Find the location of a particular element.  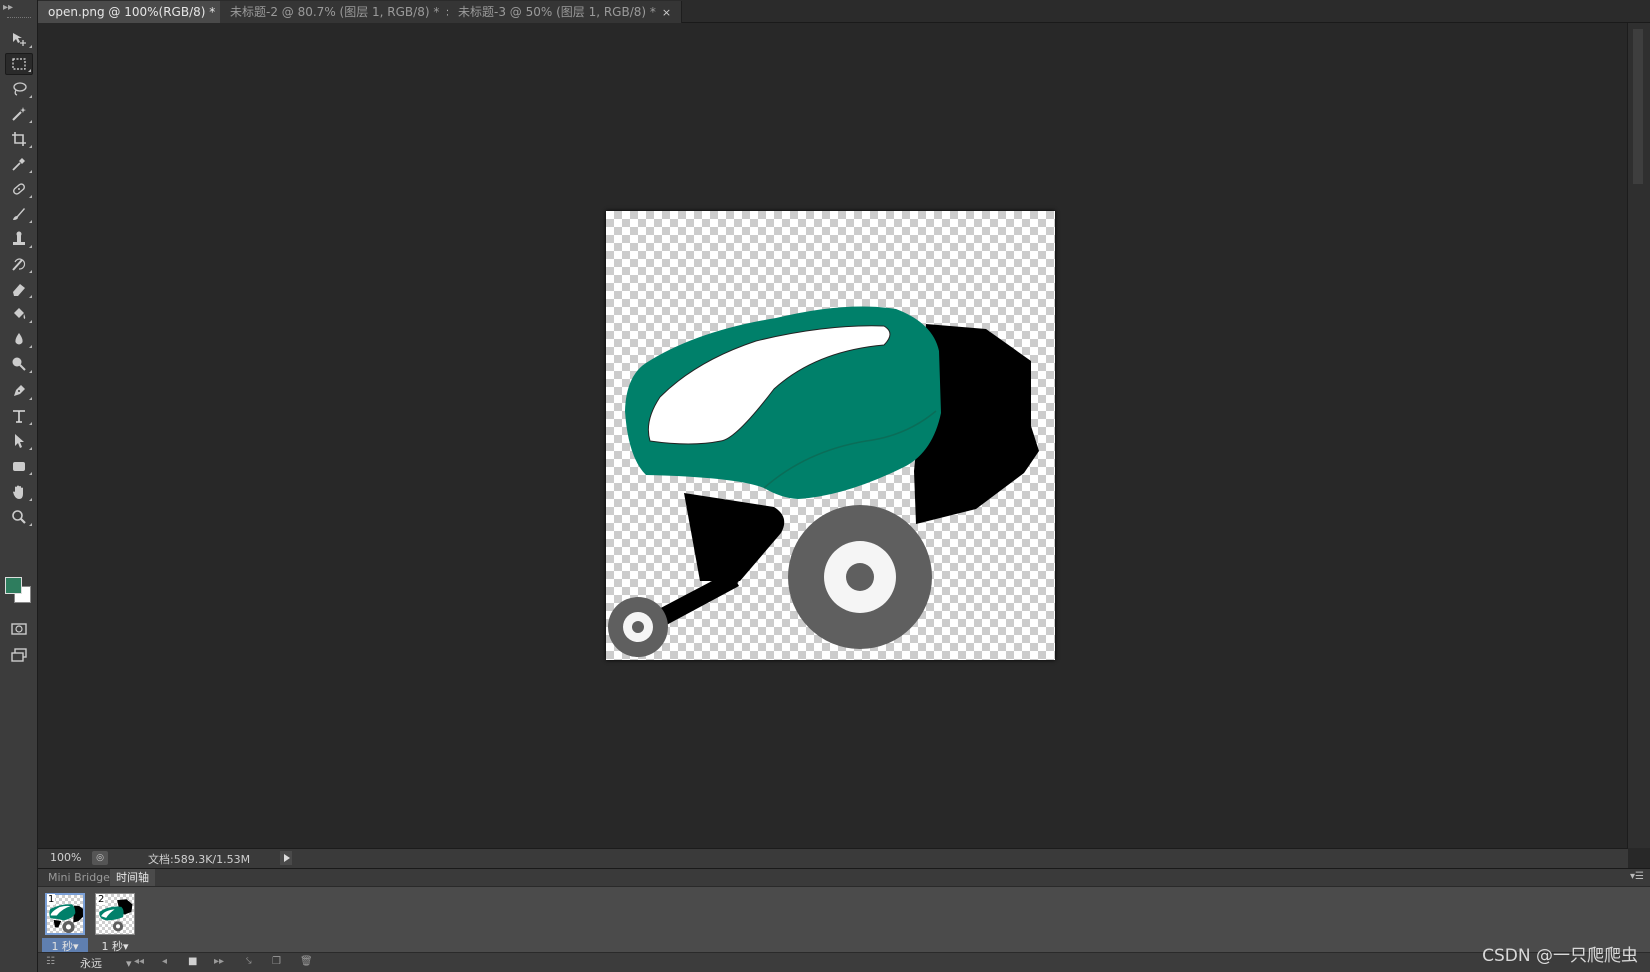

vertical-scrollbar is located at coordinates (1638, 435).